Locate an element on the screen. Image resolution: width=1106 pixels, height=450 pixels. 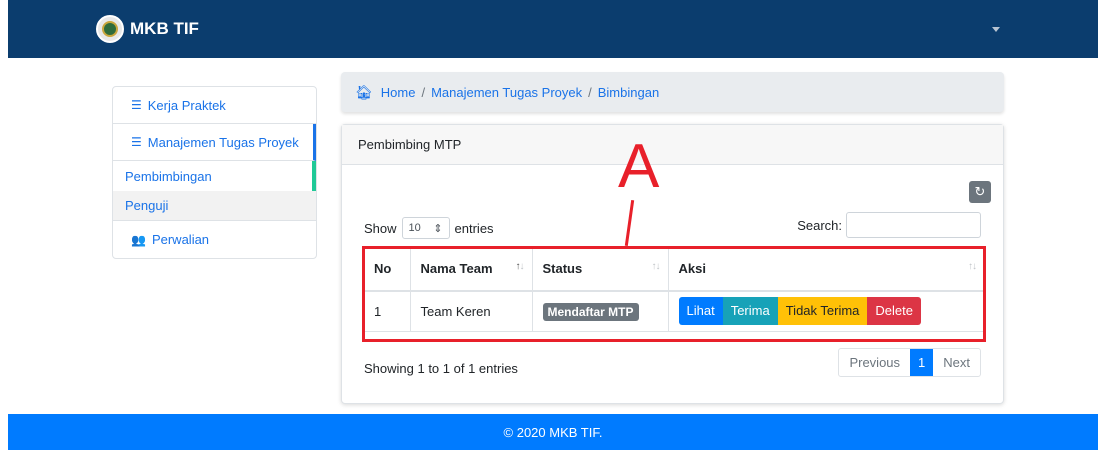
entries-select: 10 ⇕ is located at coordinates (425, 228).